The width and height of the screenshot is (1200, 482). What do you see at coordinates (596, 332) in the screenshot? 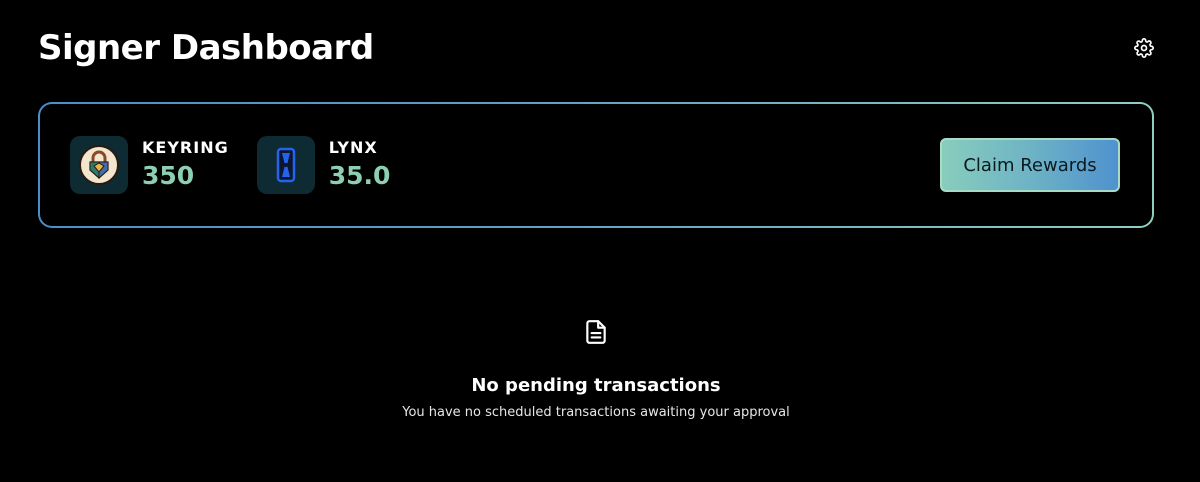
I see `document-icon` at bounding box center [596, 332].